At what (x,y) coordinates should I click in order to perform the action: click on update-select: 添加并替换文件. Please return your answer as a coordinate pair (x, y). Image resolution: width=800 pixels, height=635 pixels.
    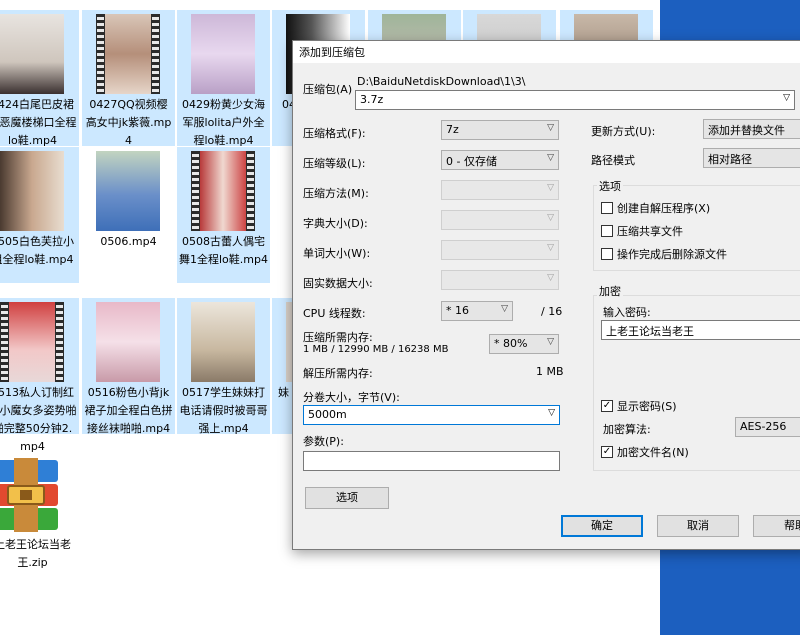
    Looking at the image, I should click on (751, 129).